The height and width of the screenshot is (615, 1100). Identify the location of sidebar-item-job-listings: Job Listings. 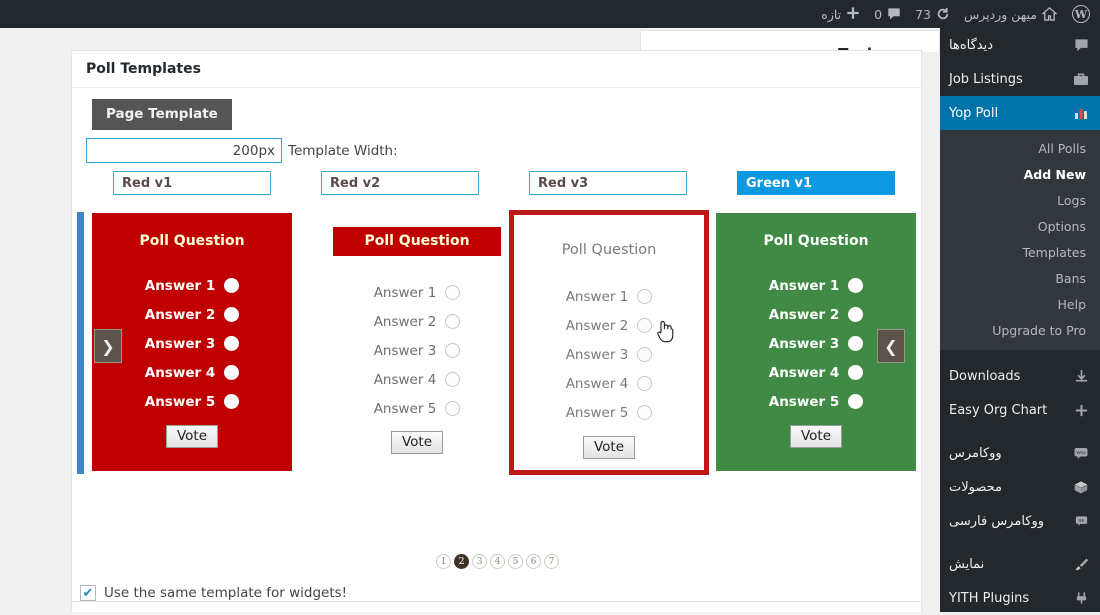
(1020, 79).